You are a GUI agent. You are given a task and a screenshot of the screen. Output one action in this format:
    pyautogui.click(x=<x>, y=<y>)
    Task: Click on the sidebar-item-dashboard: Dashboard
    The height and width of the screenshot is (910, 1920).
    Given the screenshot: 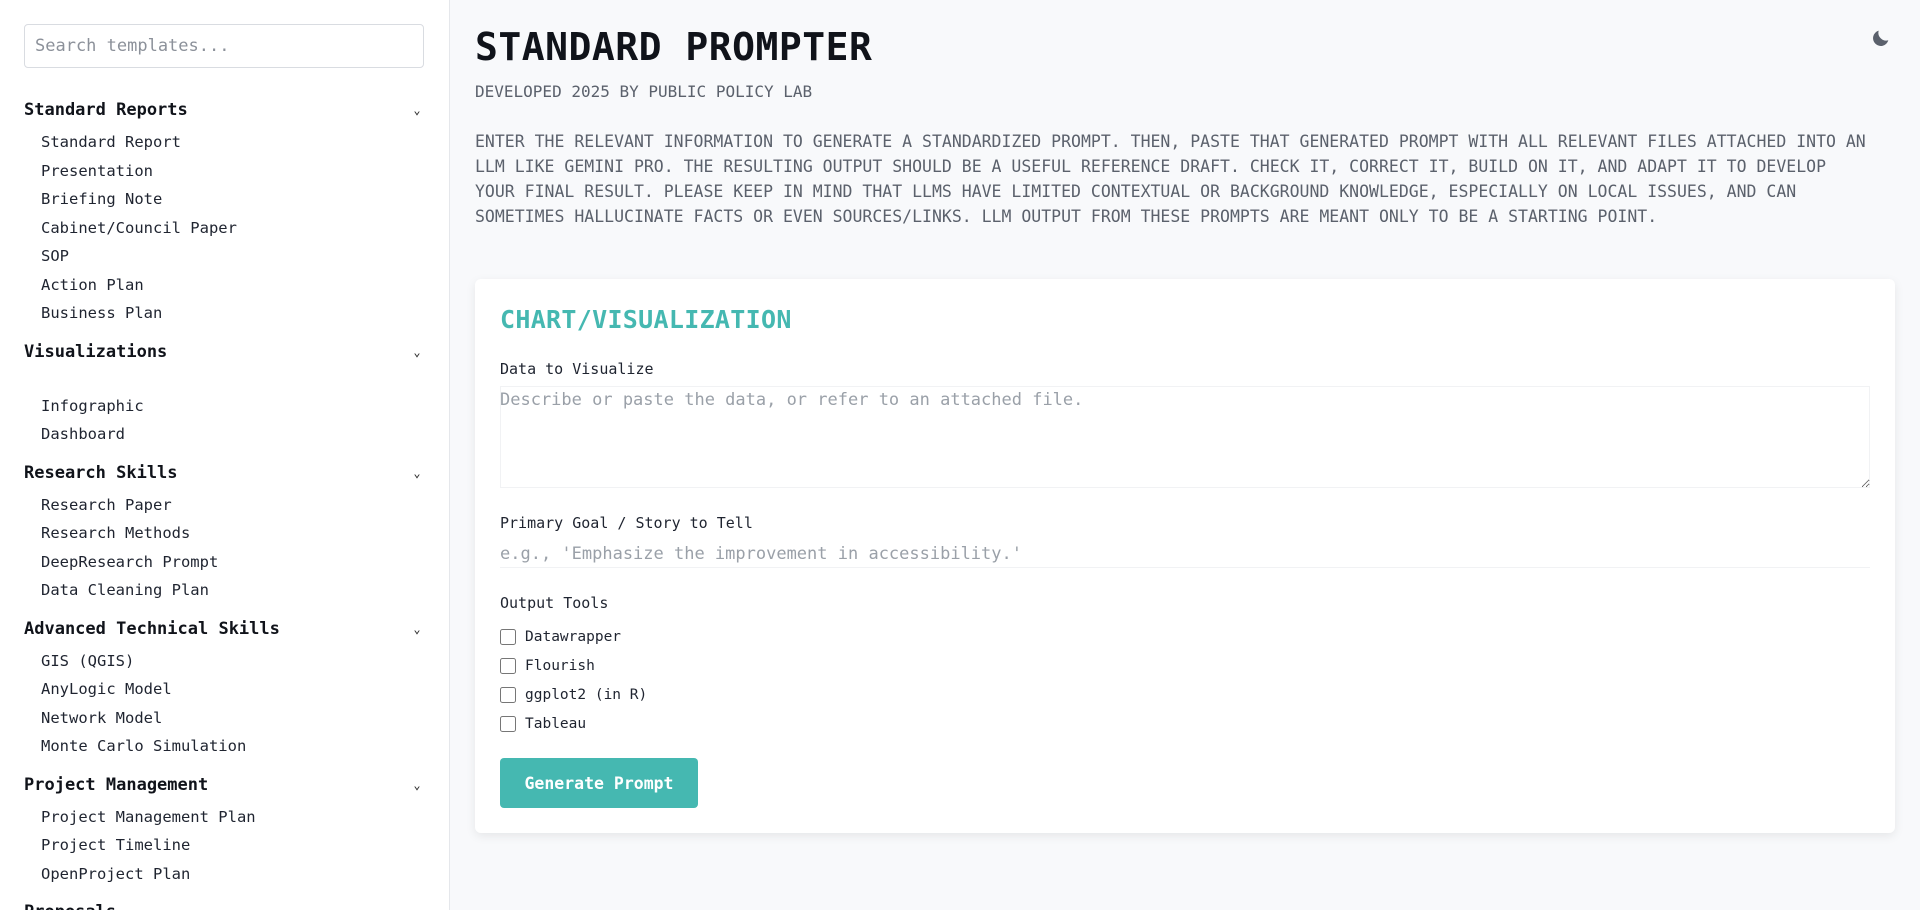 What is the action you would take?
    pyautogui.click(x=224, y=434)
    